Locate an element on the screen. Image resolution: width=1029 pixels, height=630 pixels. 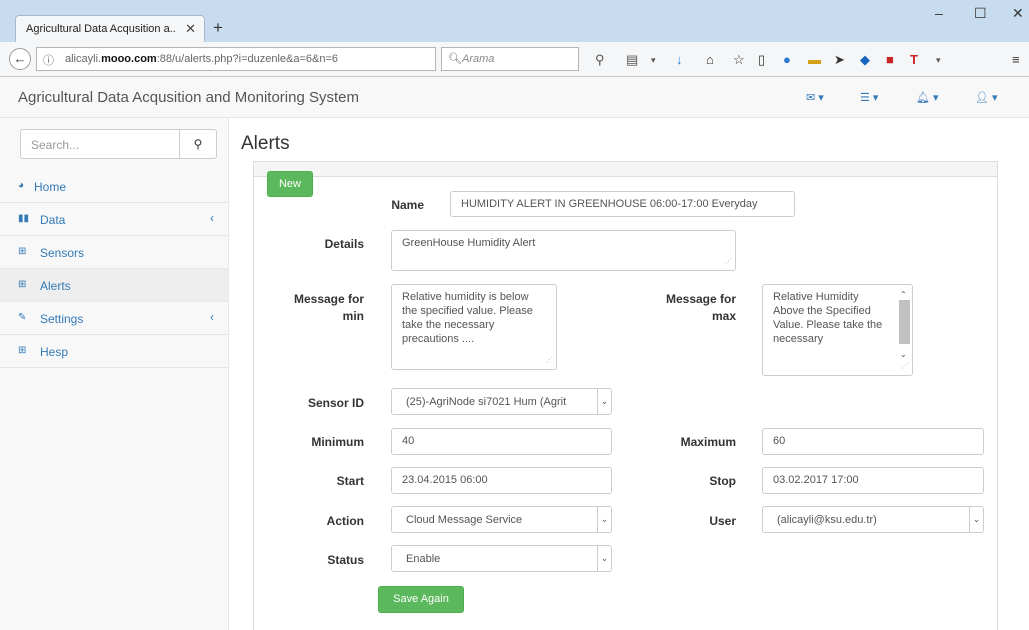
details-label: Details is located at coordinates (344, 244).